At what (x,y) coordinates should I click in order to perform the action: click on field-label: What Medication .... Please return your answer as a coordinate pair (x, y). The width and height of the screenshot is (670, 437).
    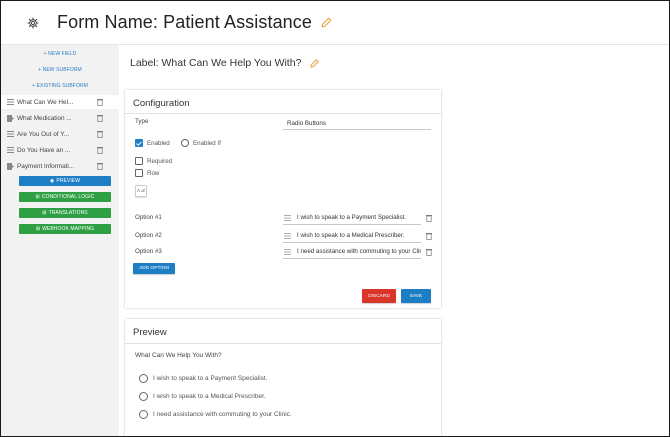
    Looking at the image, I should click on (44, 118).